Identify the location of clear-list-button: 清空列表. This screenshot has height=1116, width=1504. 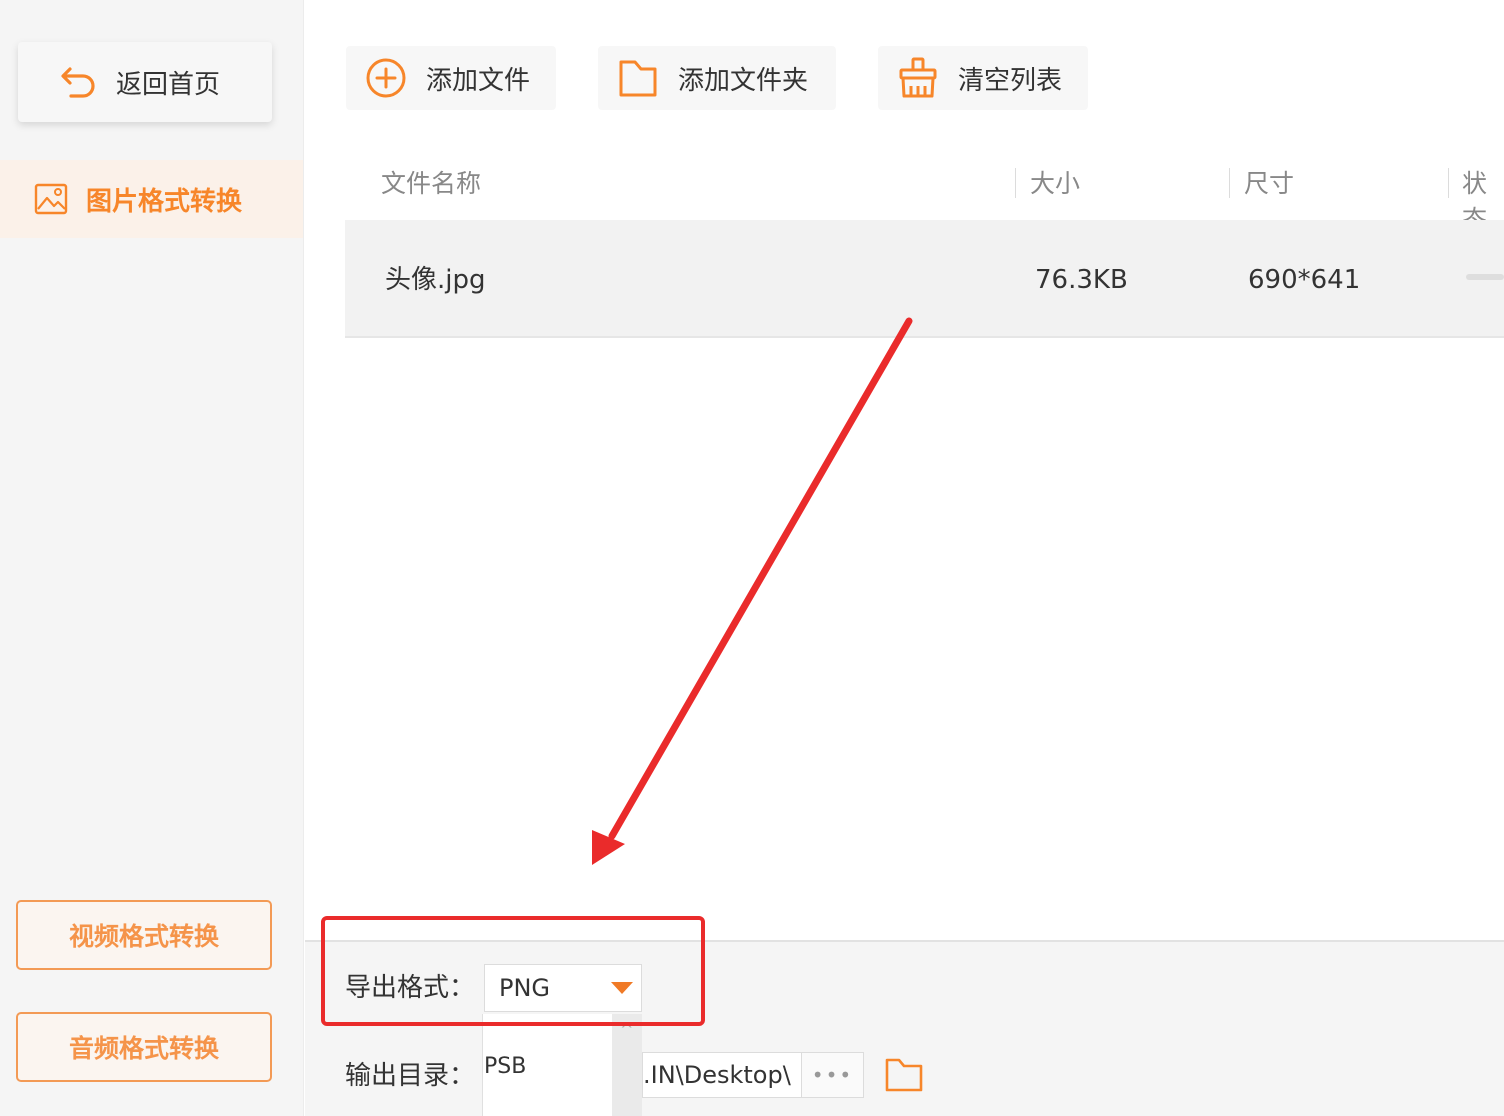
(983, 78).